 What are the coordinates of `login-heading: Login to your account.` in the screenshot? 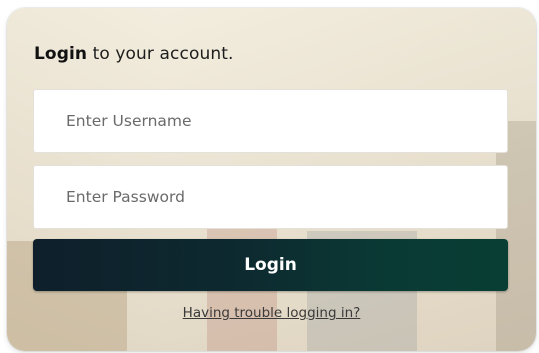 It's located at (133, 54).